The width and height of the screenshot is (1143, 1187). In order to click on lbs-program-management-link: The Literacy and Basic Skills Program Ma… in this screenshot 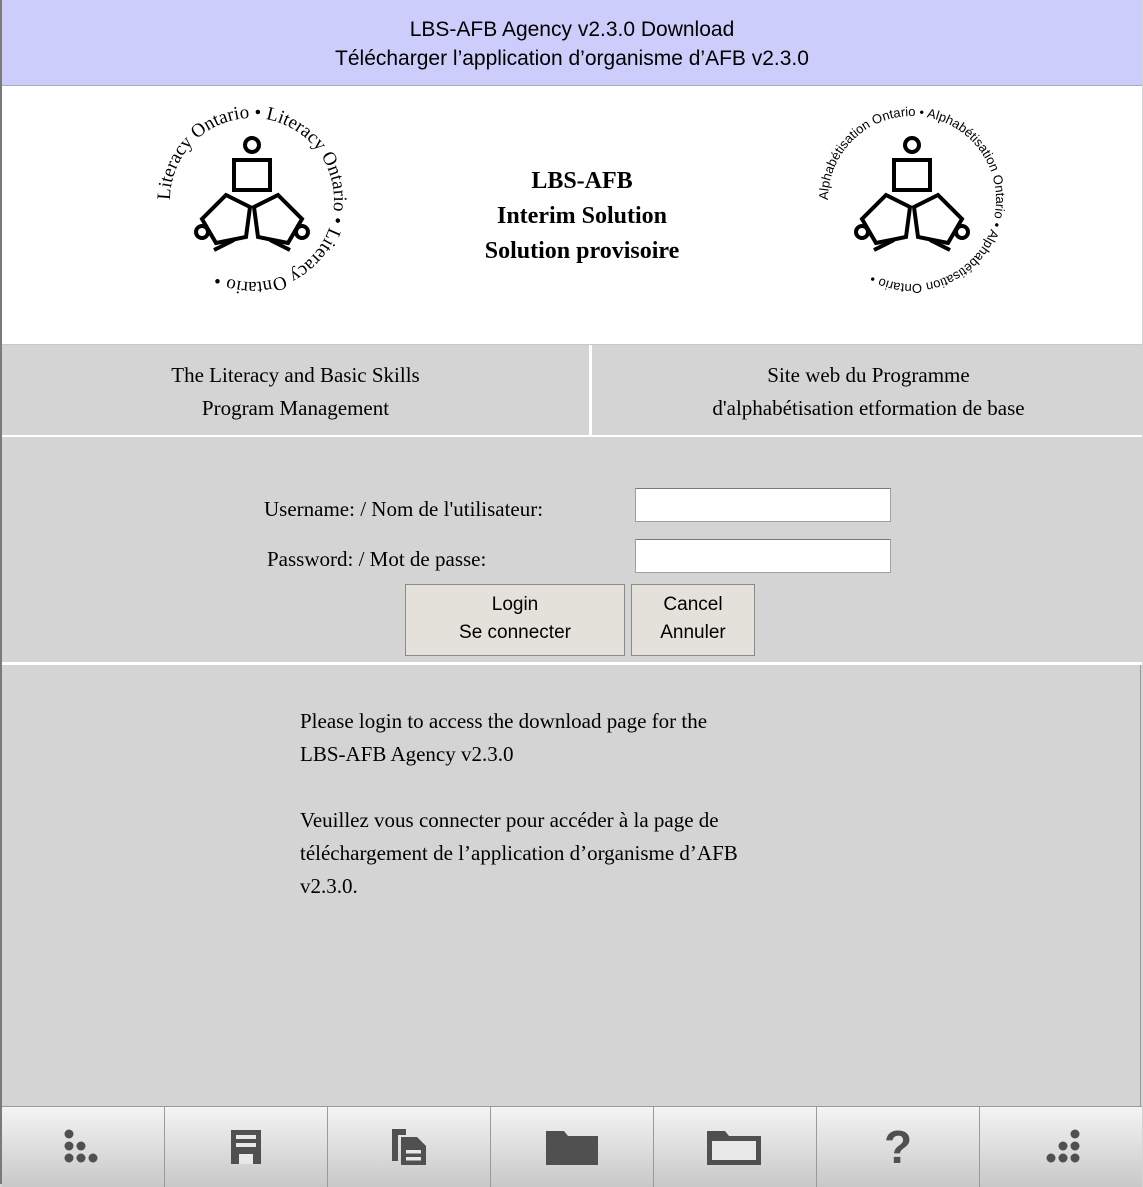, I will do `click(297, 390)`.